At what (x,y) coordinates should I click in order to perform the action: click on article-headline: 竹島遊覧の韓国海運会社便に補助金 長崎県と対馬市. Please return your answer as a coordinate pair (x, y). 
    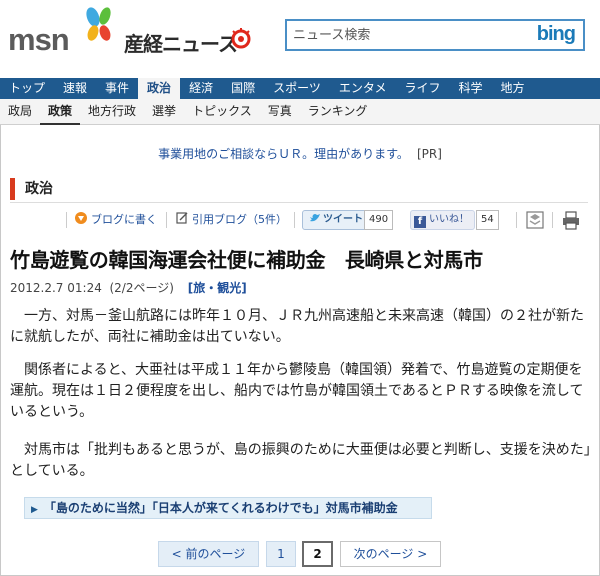
    Looking at the image, I should click on (246, 260).